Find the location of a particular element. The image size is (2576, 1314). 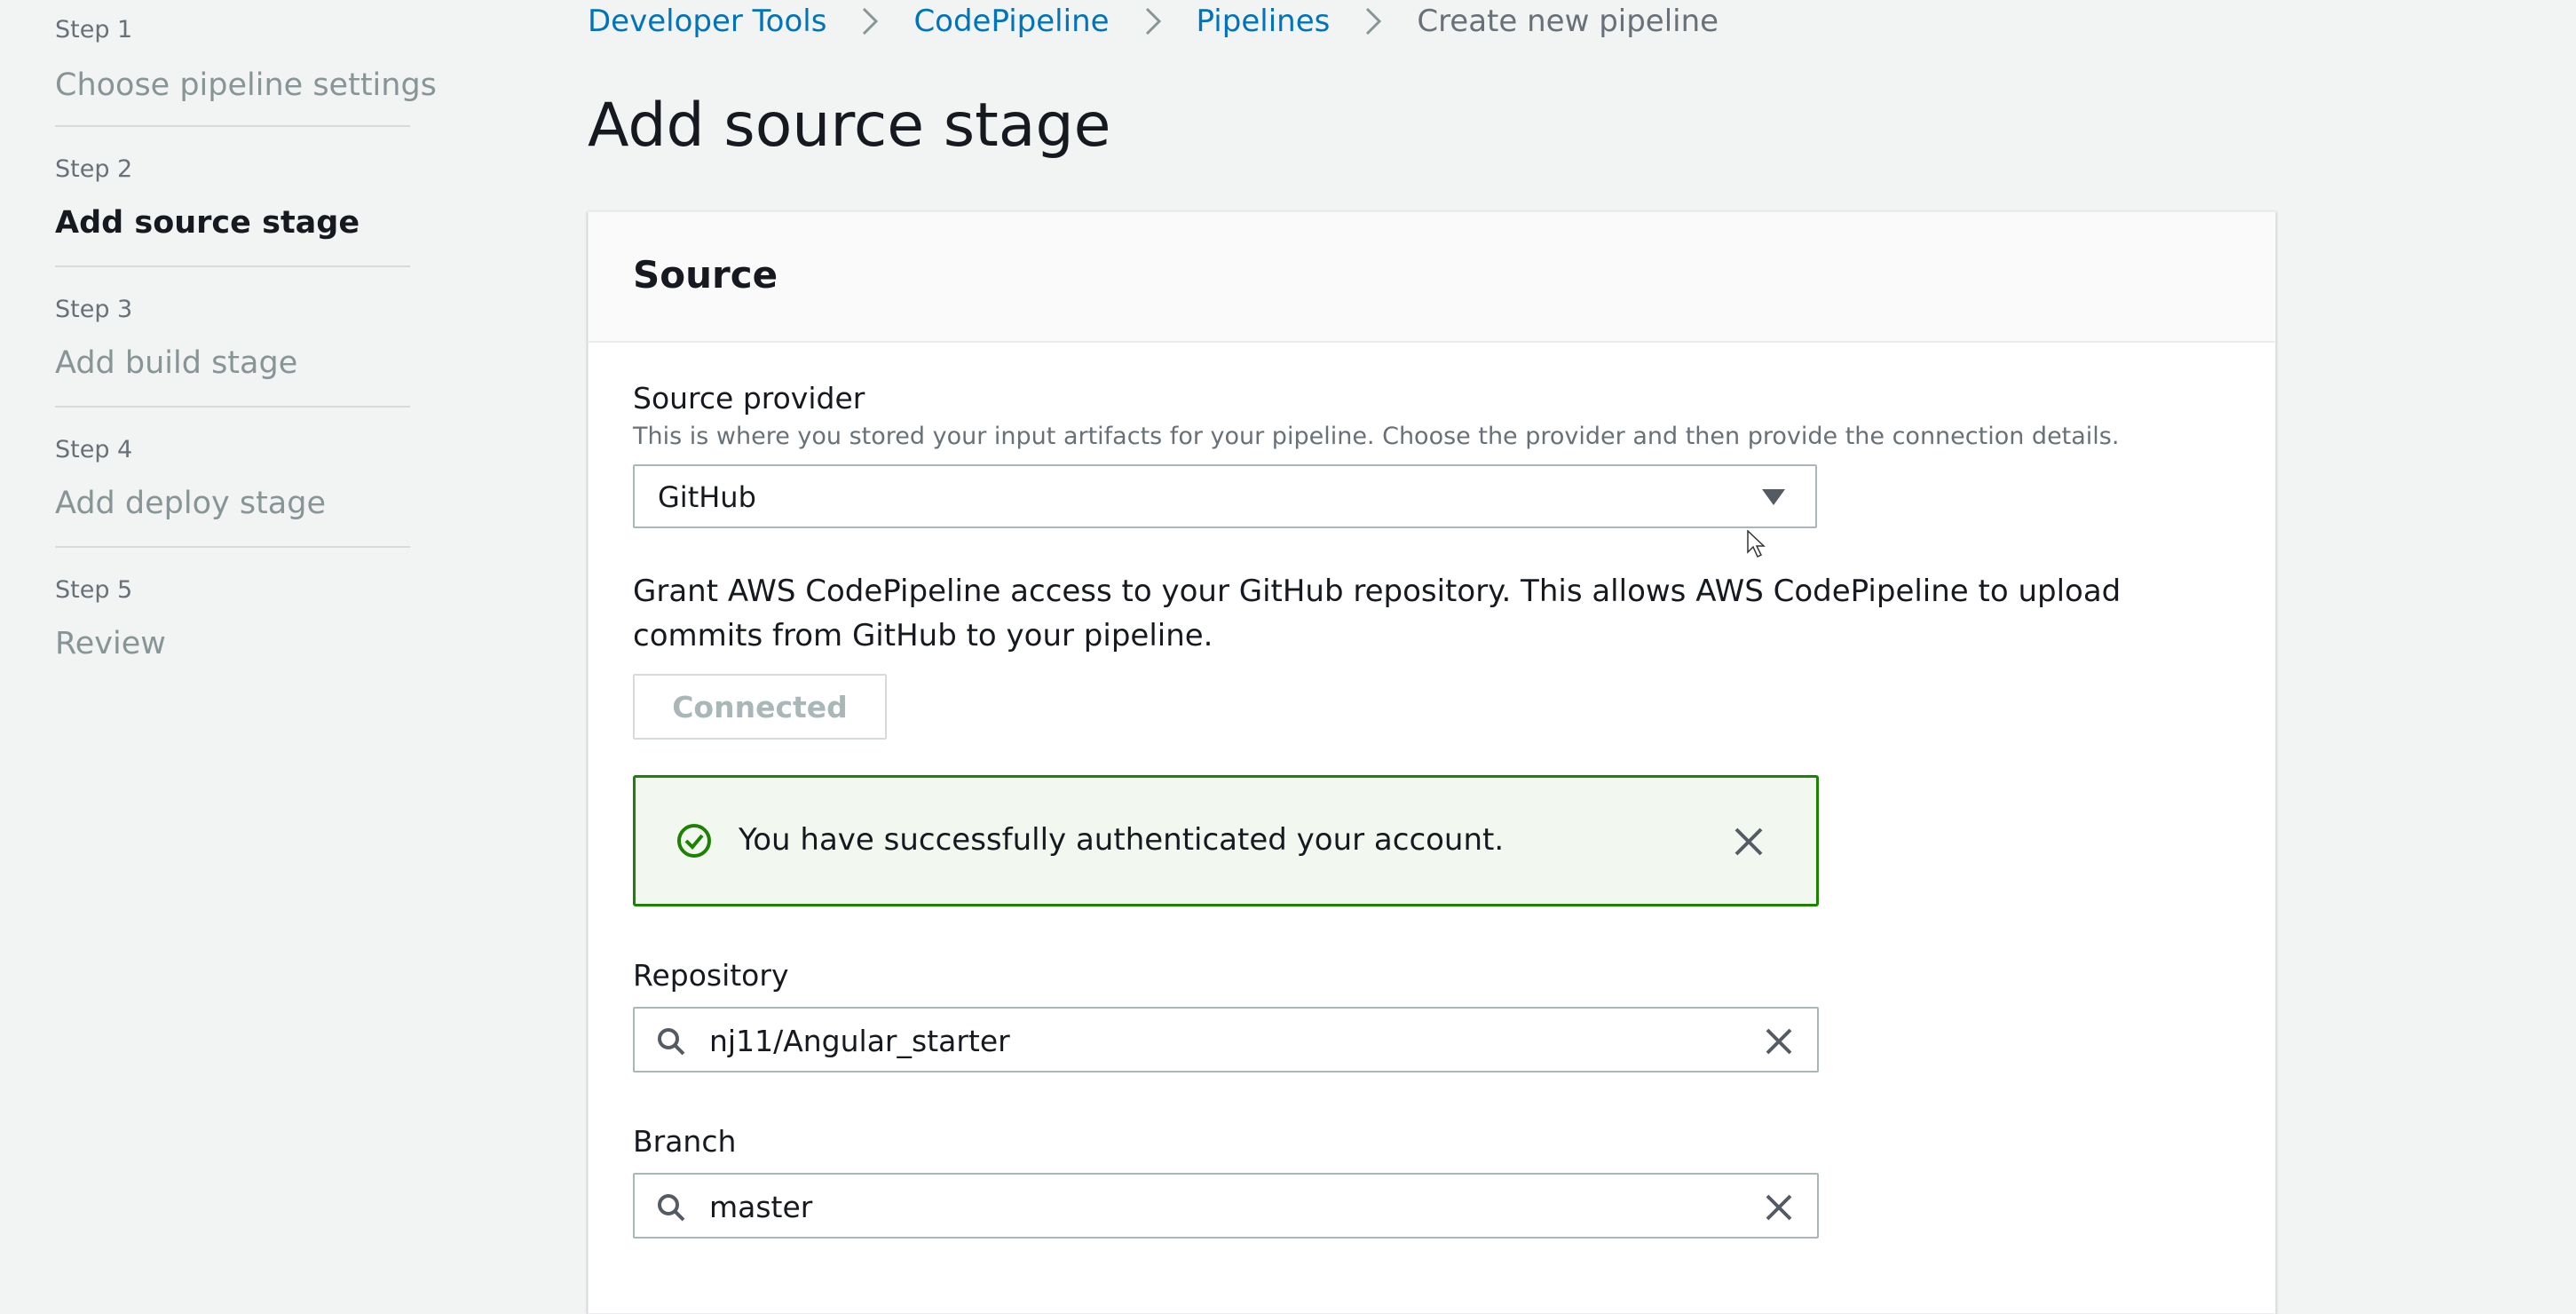

branch-value: master is located at coordinates (761, 1207).